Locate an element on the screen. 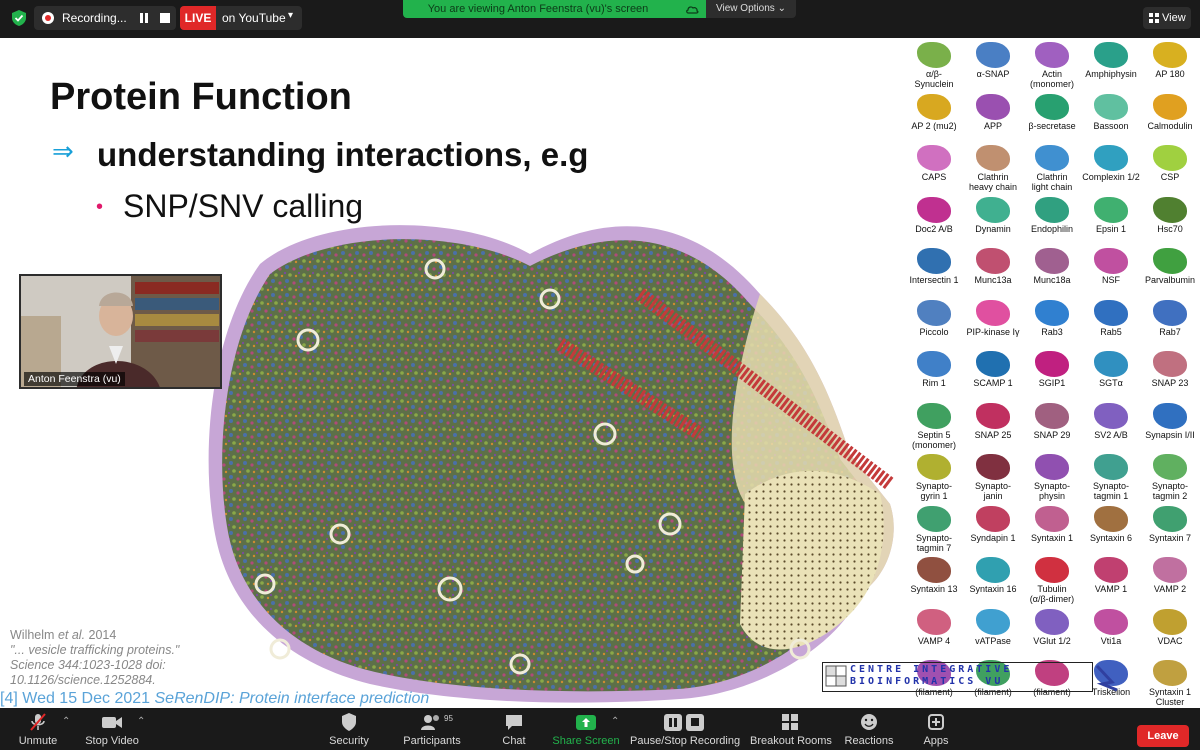  recording-dot-icon is located at coordinates (48, 18).